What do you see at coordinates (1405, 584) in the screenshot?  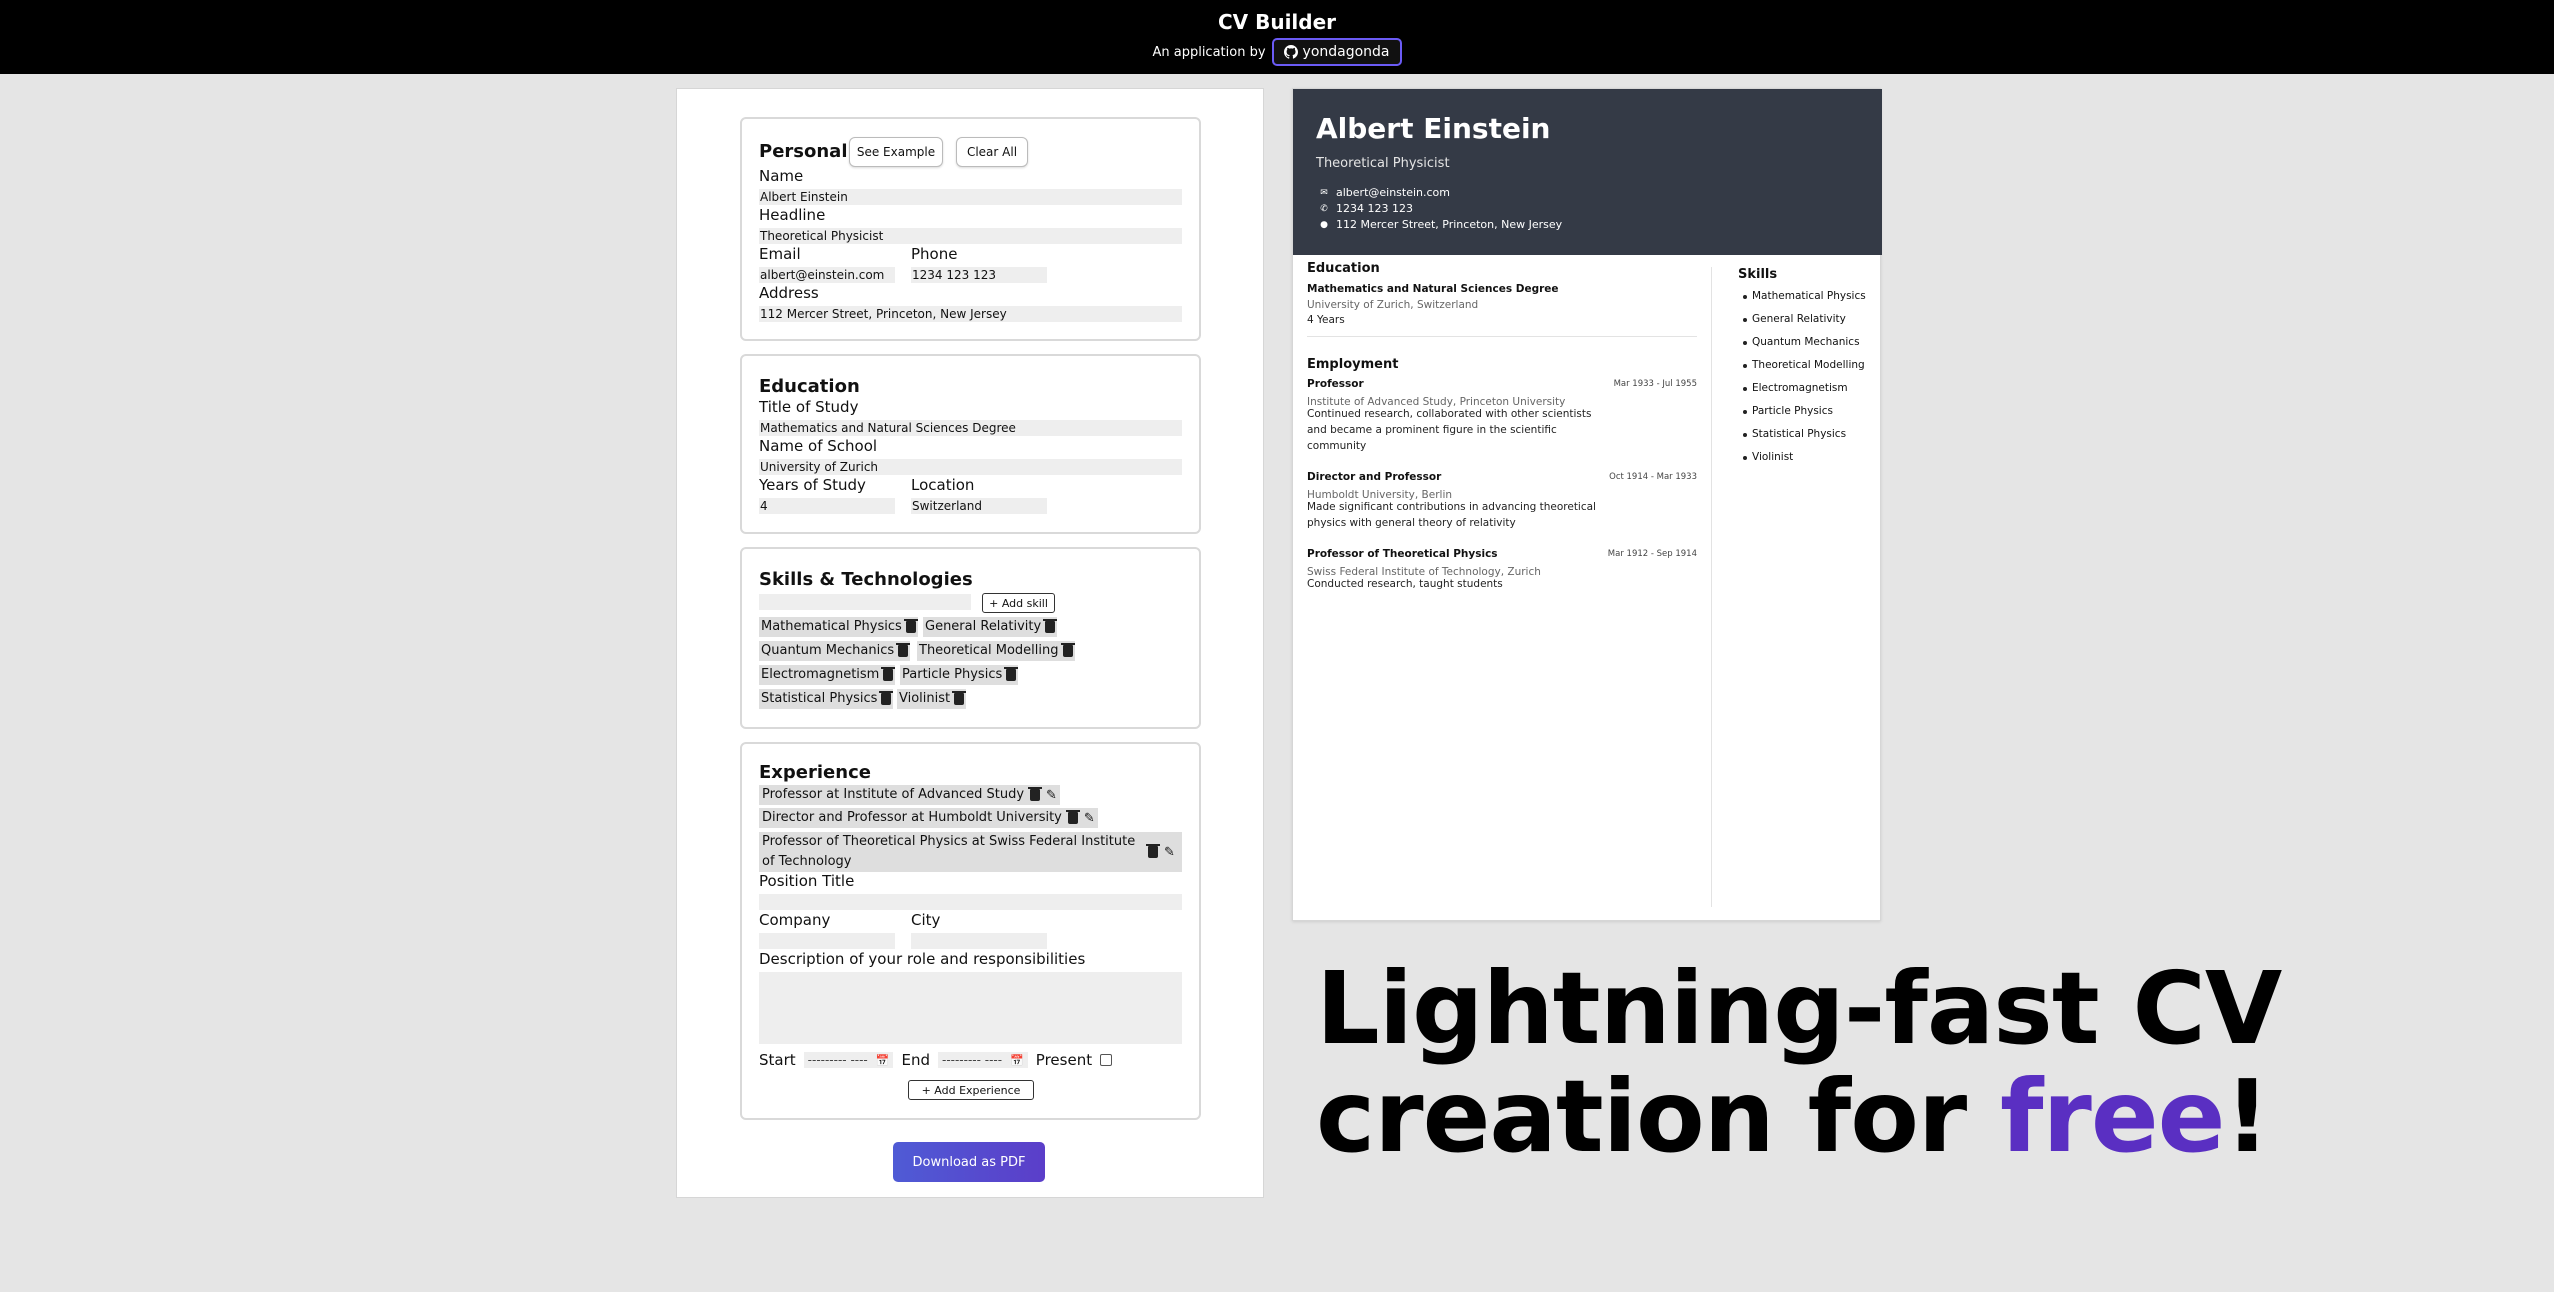 I see `cv-job-desc-line: Conducted research, taught students` at bounding box center [1405, 584].